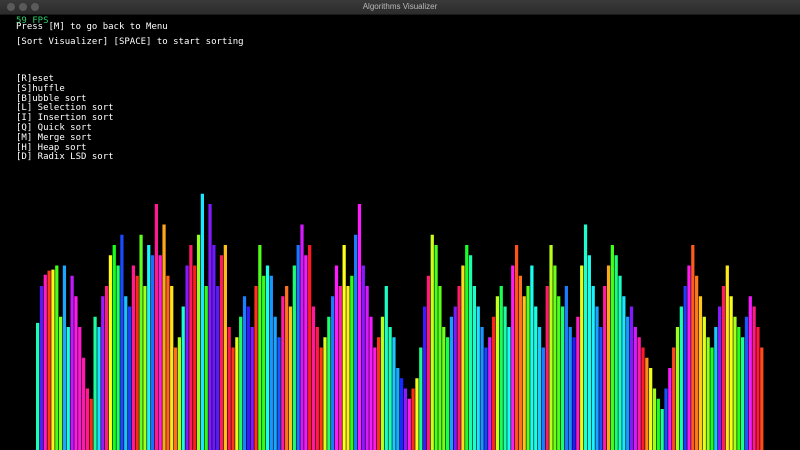 The image size is (800, 450). What do you see at coordinates (400, 7) in the screenshot?
I see `title-bar: Algorithms Visualizer` at bounding box center [400, 7].